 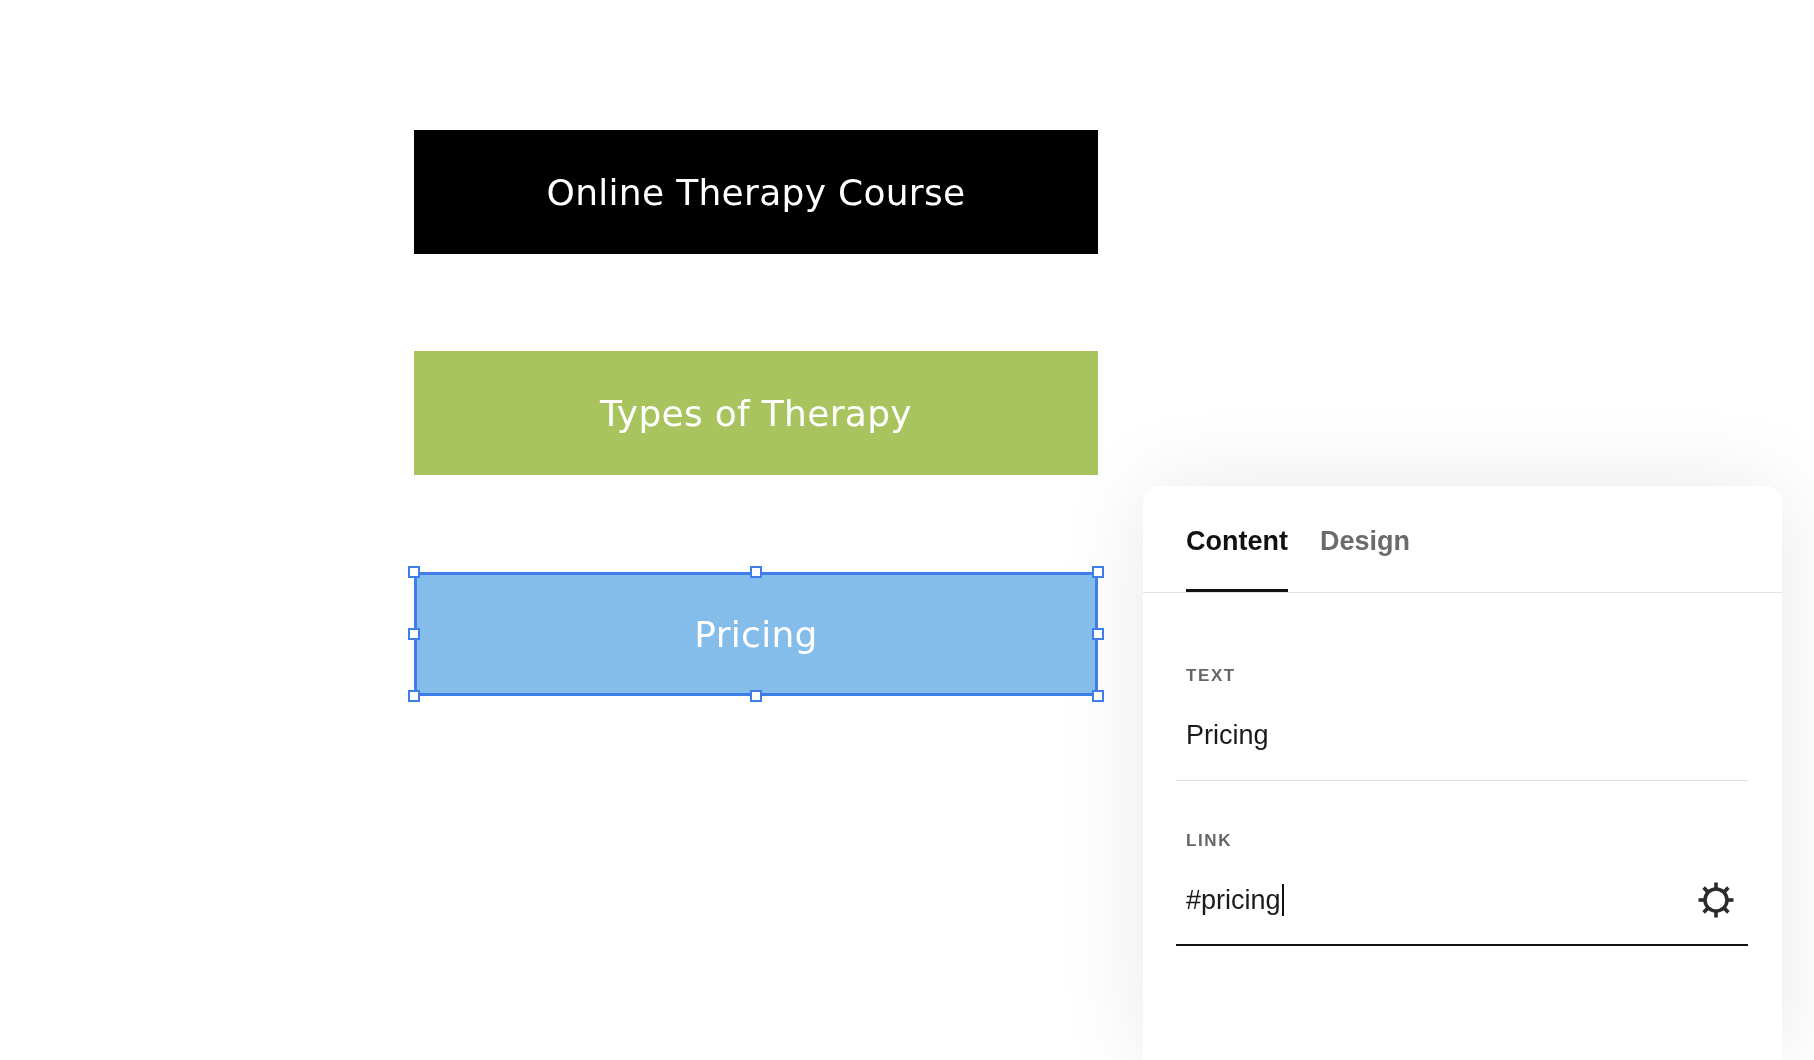 I want to click on field-label: TEXT, so click(x=1211, y=676).